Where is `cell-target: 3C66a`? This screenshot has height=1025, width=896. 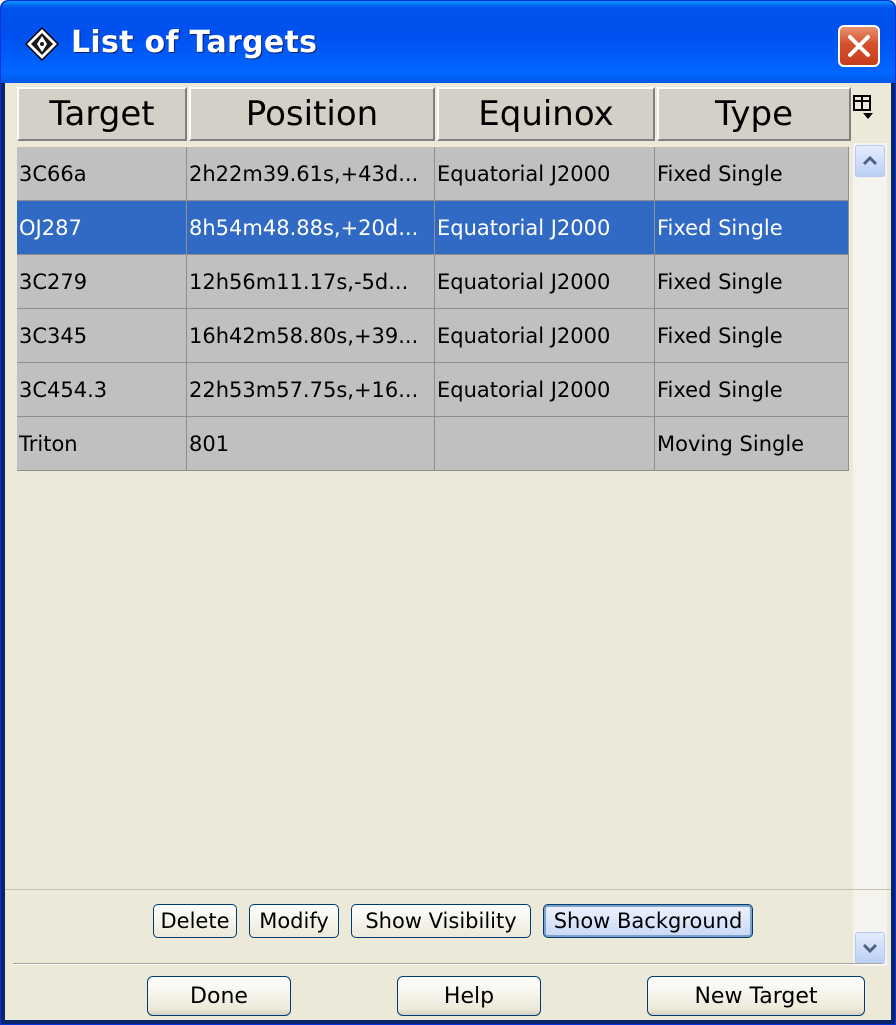 cell-target: 3C66a is located at coordinates (102, 173).